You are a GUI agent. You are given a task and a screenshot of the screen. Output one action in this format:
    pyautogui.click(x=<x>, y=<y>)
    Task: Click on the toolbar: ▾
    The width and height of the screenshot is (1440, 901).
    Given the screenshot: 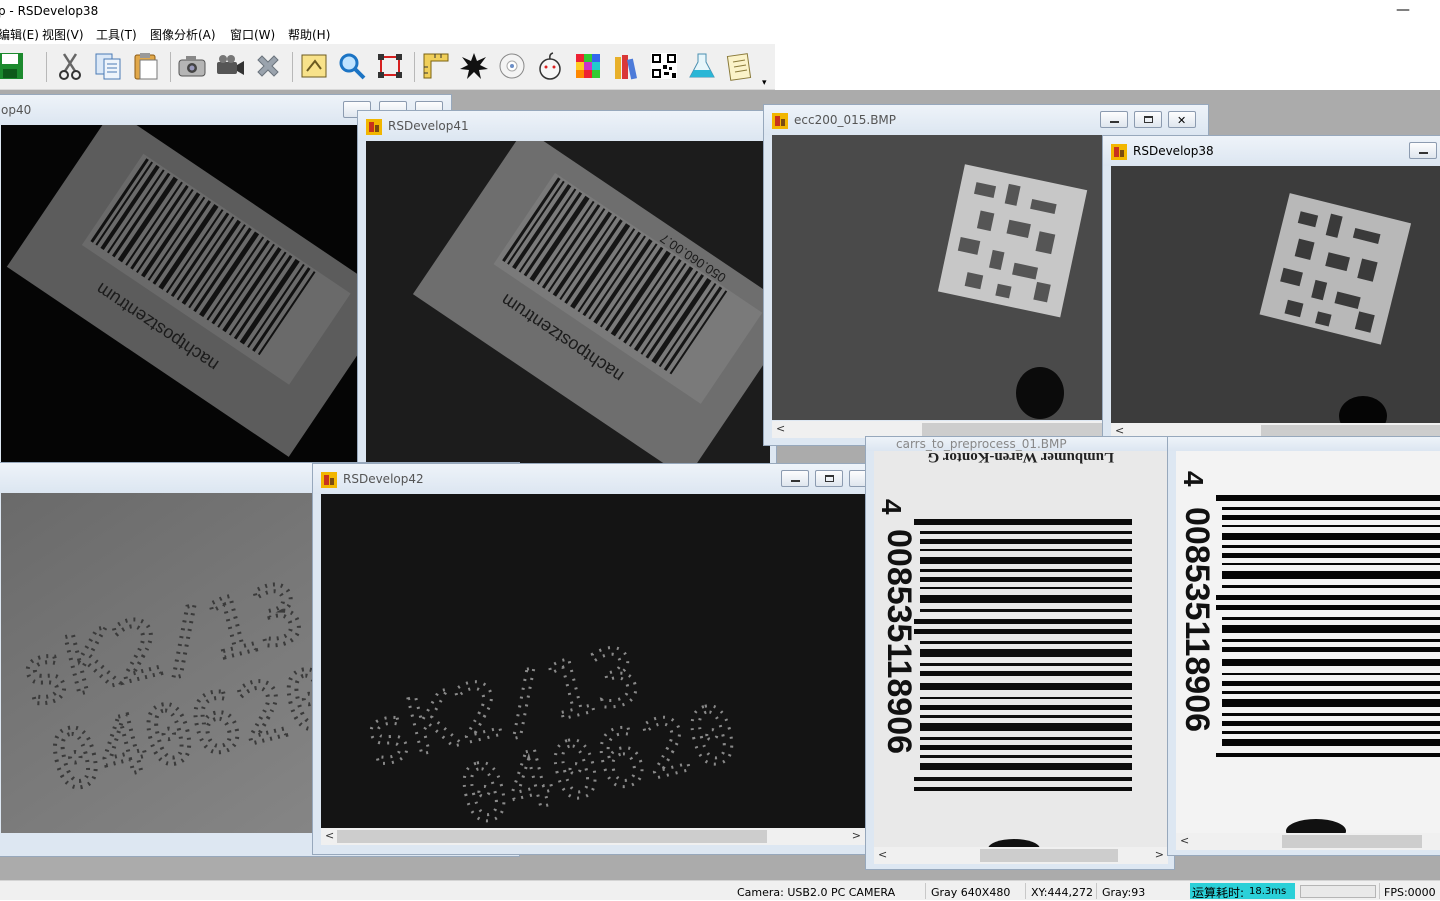 What is the action you would take?
    pyautogui.click(x=387, y=67)
    